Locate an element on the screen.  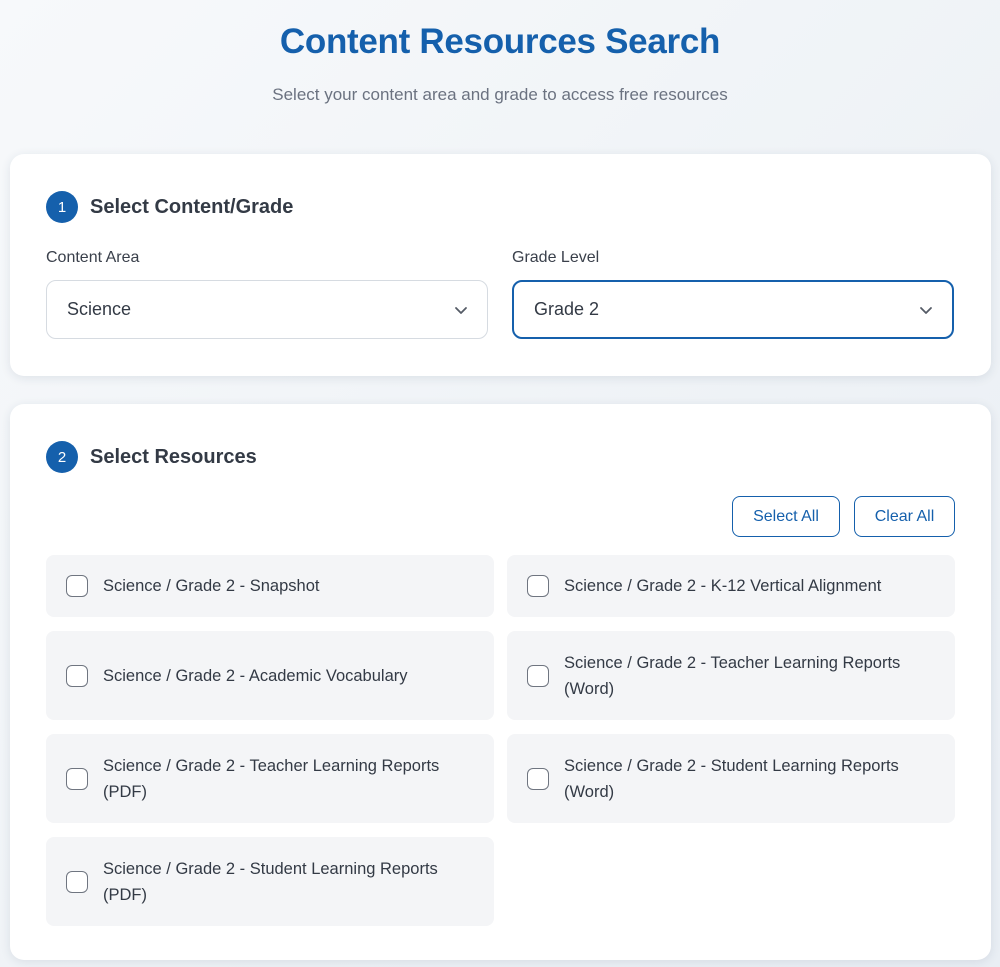
grade-level-label: Grade Level is located at coordinates (556, 257).